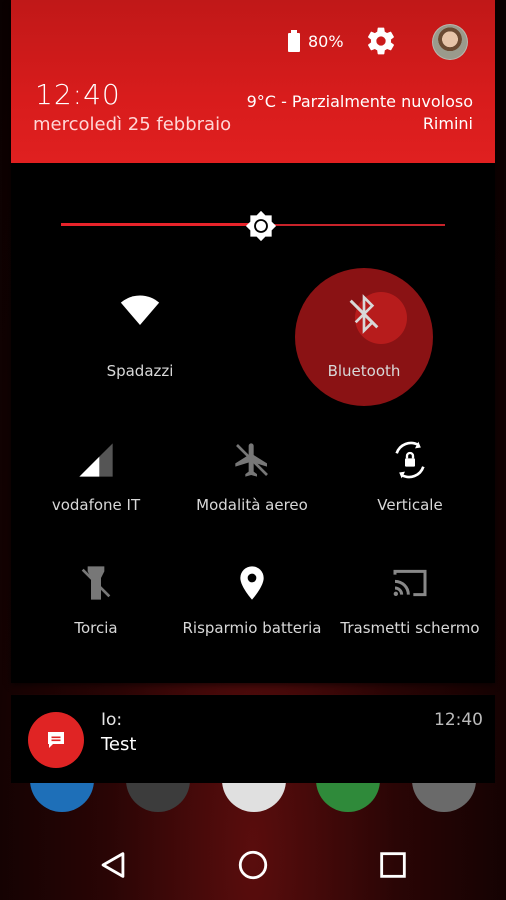  I want to click on tile-rotation: Verticale, so click(410, 485).